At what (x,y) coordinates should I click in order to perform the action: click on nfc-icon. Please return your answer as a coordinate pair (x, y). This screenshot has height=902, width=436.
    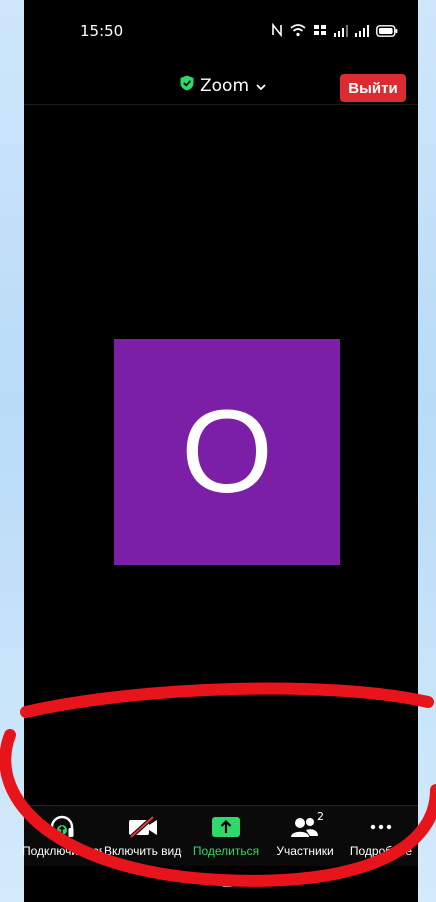
    Looking at the image, I should click on (277, 31).